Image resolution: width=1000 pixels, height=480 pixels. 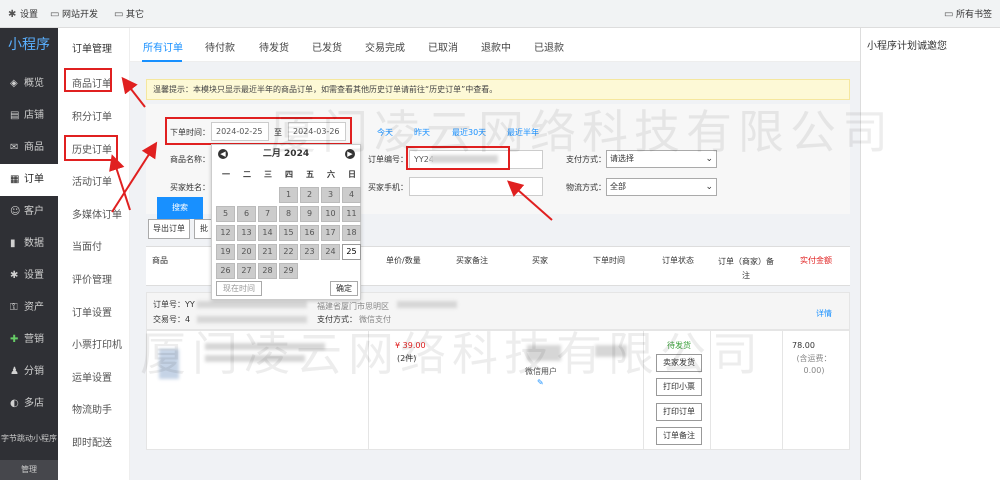 What do you see at coordinates (529, 200) in the screenshot?
I see `arrow-to-order-no` at bounding box center [529, 200].